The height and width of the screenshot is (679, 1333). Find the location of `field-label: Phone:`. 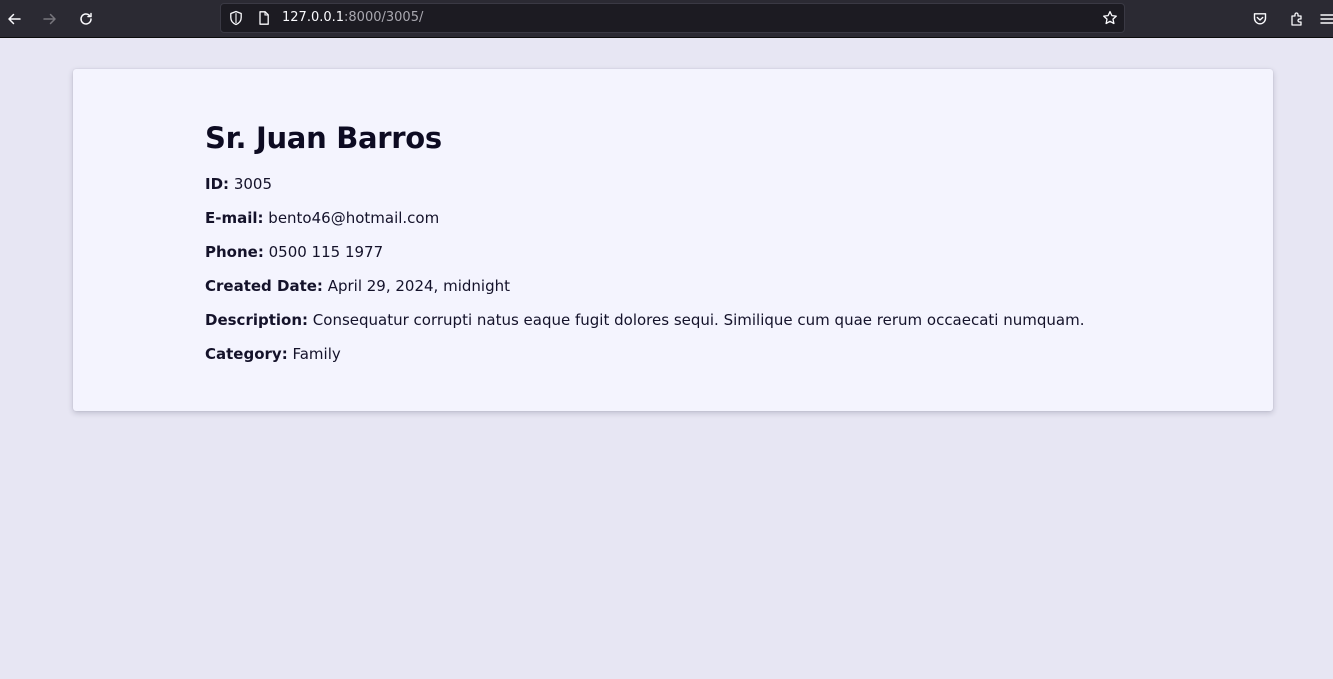

field-label: Phone: is located at coordinates (234, 252).